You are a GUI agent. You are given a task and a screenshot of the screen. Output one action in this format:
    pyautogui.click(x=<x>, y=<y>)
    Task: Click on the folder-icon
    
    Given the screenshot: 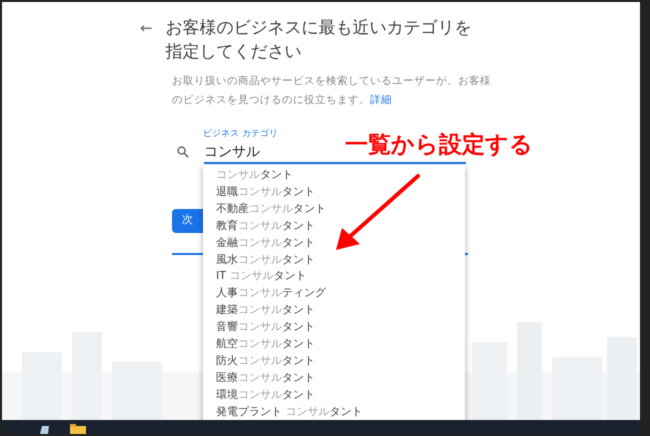 What is the action you would take?
    pyautogui.click(x=78, y=429)
    